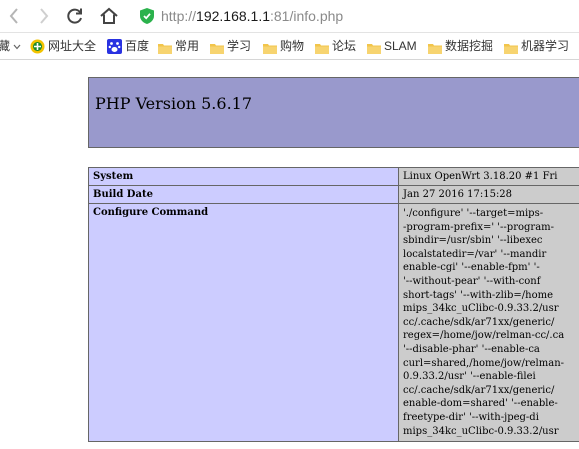 This screenshot has width=579, height=449. Describe the element at coordinates (344, 46) in the screenshot. I see `bookmark-label: 论坛` at that location.